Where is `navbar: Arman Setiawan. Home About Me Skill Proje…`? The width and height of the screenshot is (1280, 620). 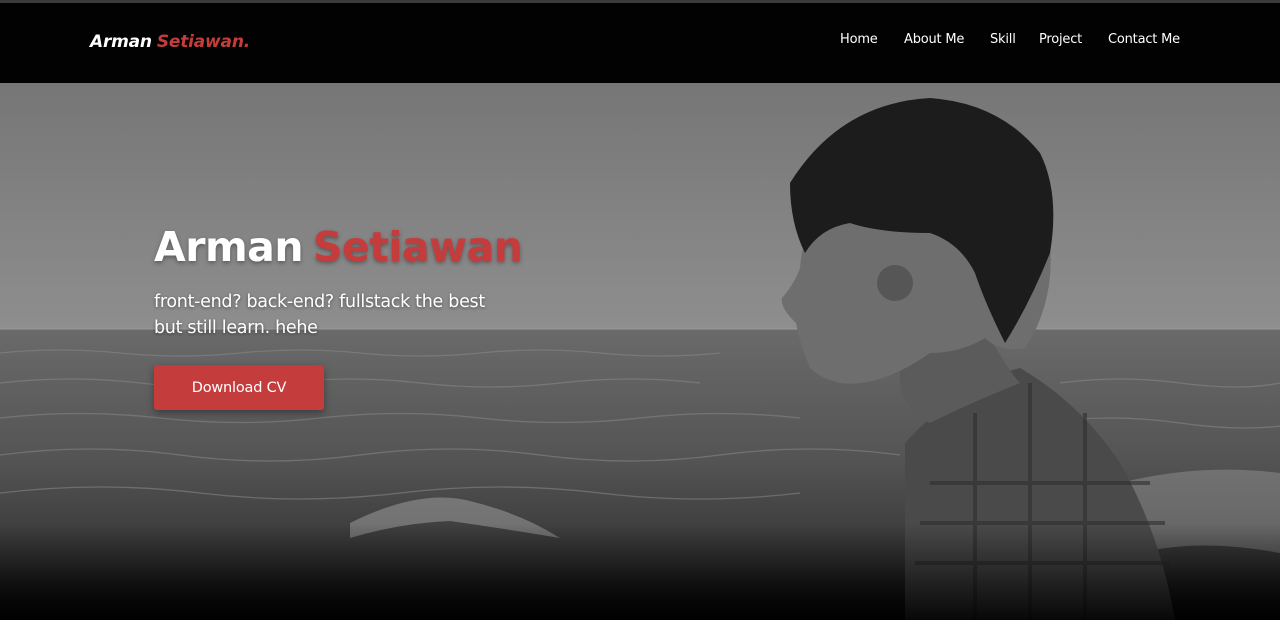
navbar: Arman Setiawan. Home About Me Skill Proje… is located at coordinates (640, 43).